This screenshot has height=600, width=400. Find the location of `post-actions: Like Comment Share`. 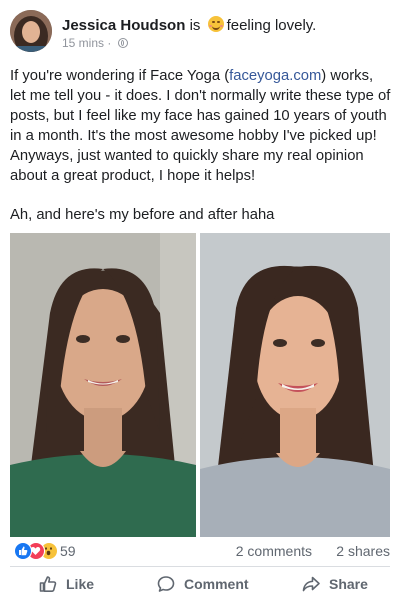

post-actions: Like Comment Share is located at coordinates (200, 585).